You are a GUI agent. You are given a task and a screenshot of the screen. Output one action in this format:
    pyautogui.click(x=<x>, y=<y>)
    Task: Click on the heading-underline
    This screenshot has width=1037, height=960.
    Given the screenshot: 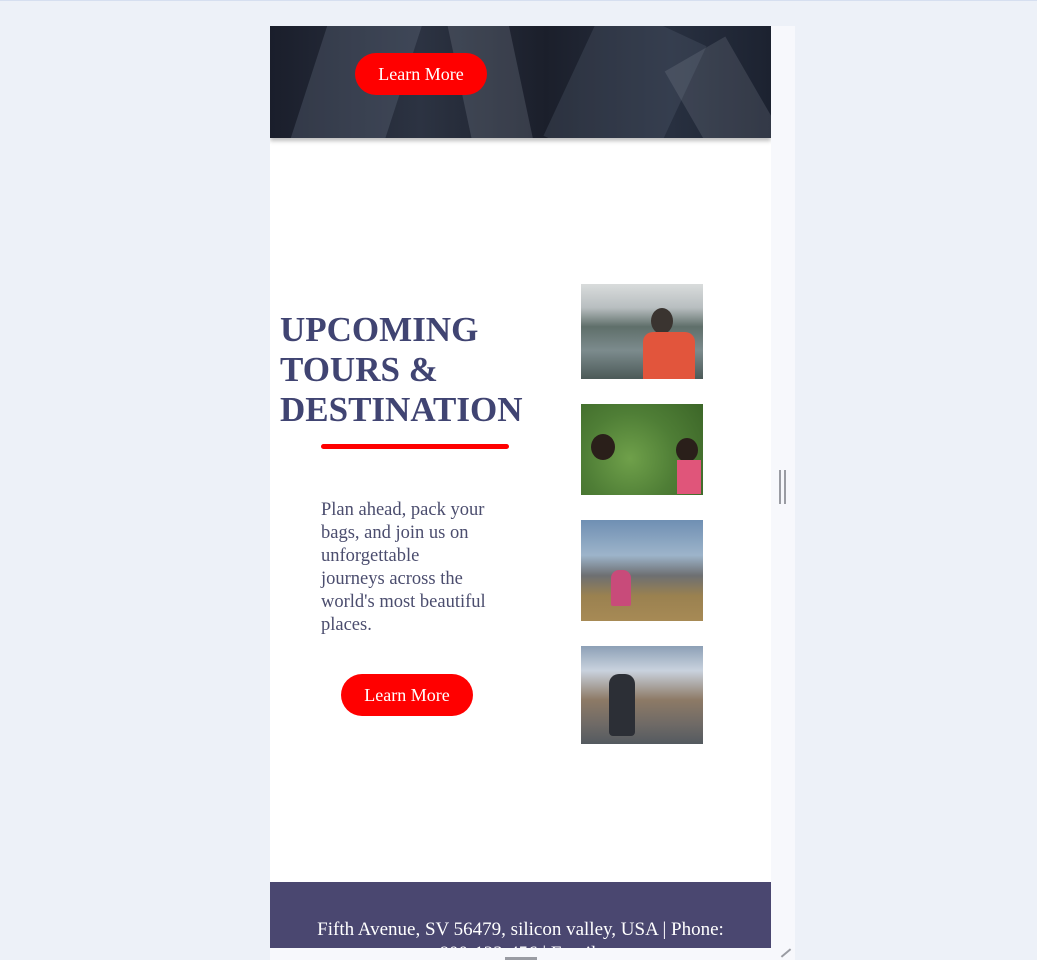 What is the action you would take?
    pyautogui.click(x=415, y=446)
    